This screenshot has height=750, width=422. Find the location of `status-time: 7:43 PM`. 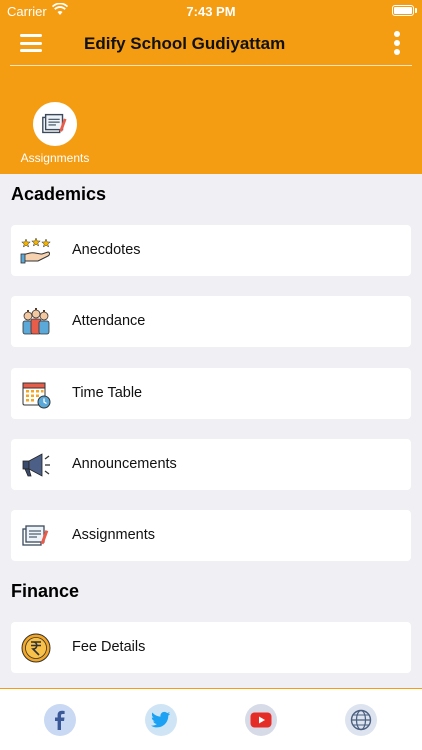

status-time: 7:43 PM is located at coordinates (211, 11).